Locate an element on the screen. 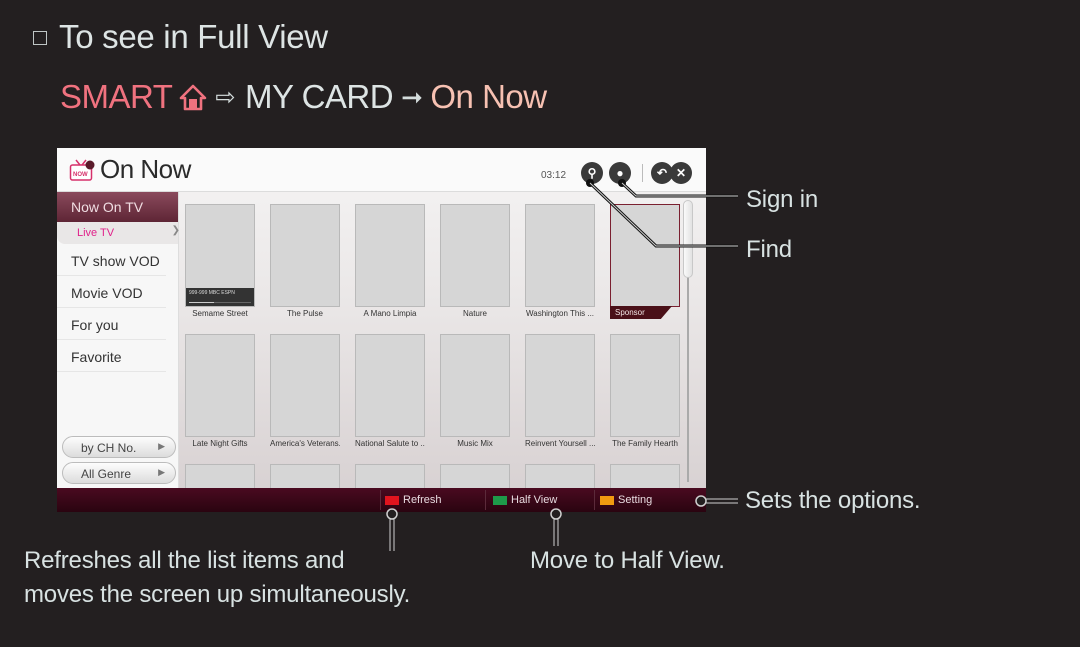 This screenshot has height=647, width=1080. section-heading: To see in Full View is located at coordinates (180, 37).